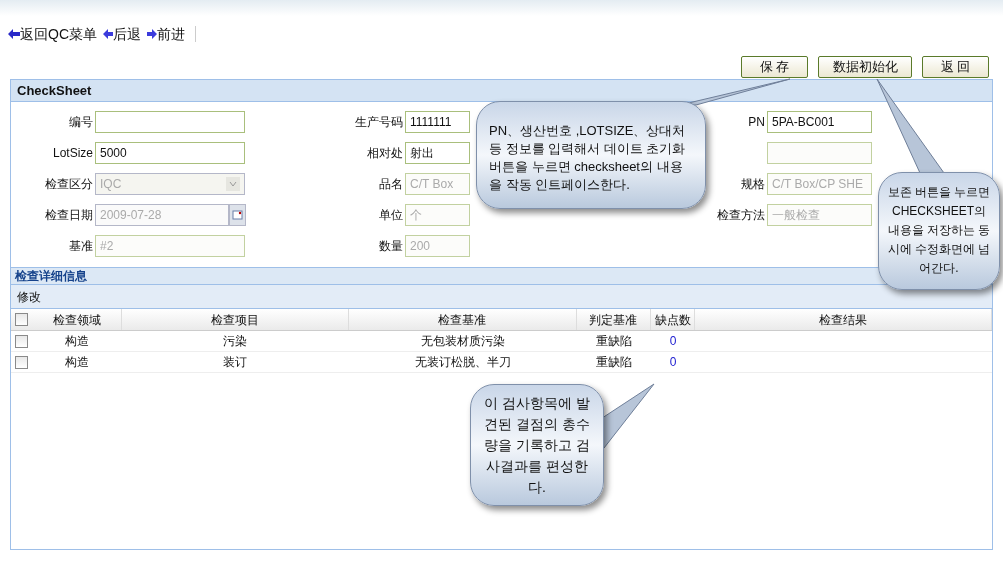 The image size is (1003, 570). What do you see at coordinates (379, 122) in the screenshot?
I see `field-label: 生产号码` at bounding box center [379, 122].